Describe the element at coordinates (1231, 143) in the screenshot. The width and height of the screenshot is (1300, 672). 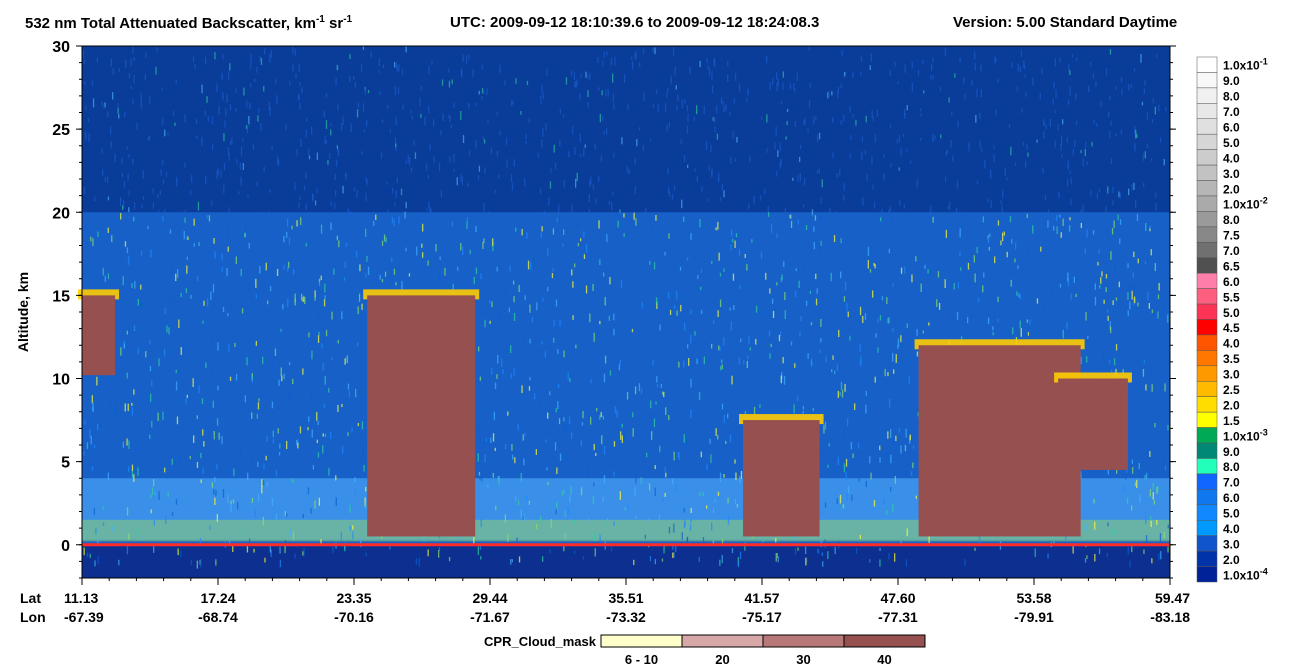
I see `colorbar-label: 5.0` at that location.